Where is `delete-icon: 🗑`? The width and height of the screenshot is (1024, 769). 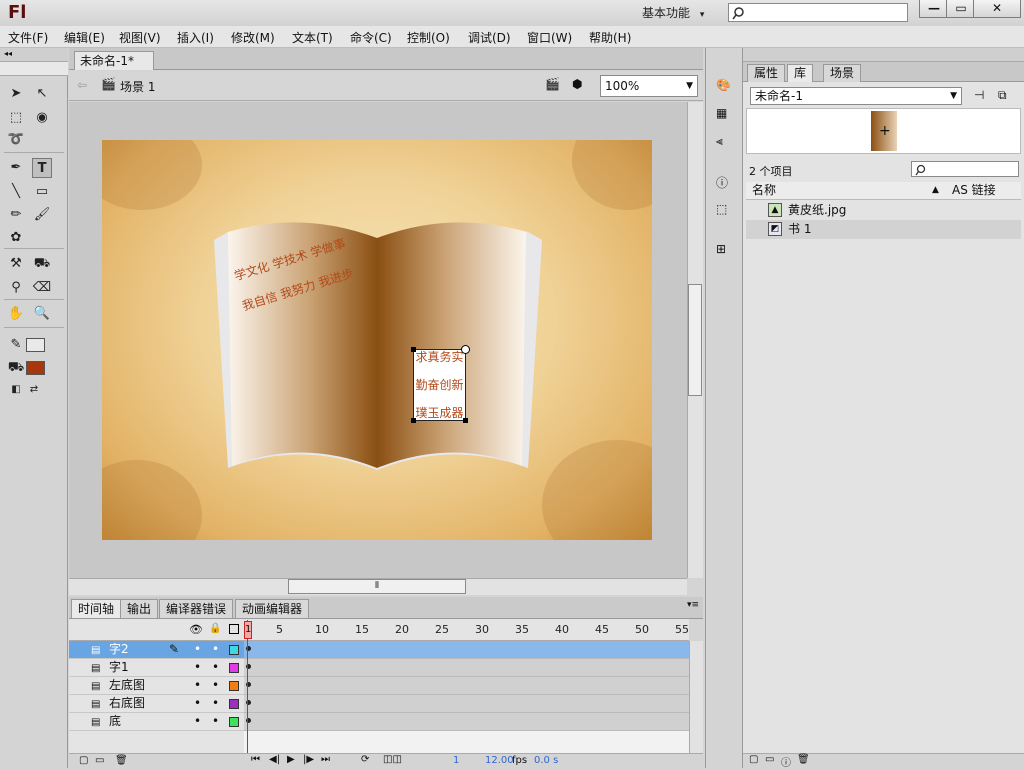
delete-icon: 🗑 is located at coordinates (803, 759).